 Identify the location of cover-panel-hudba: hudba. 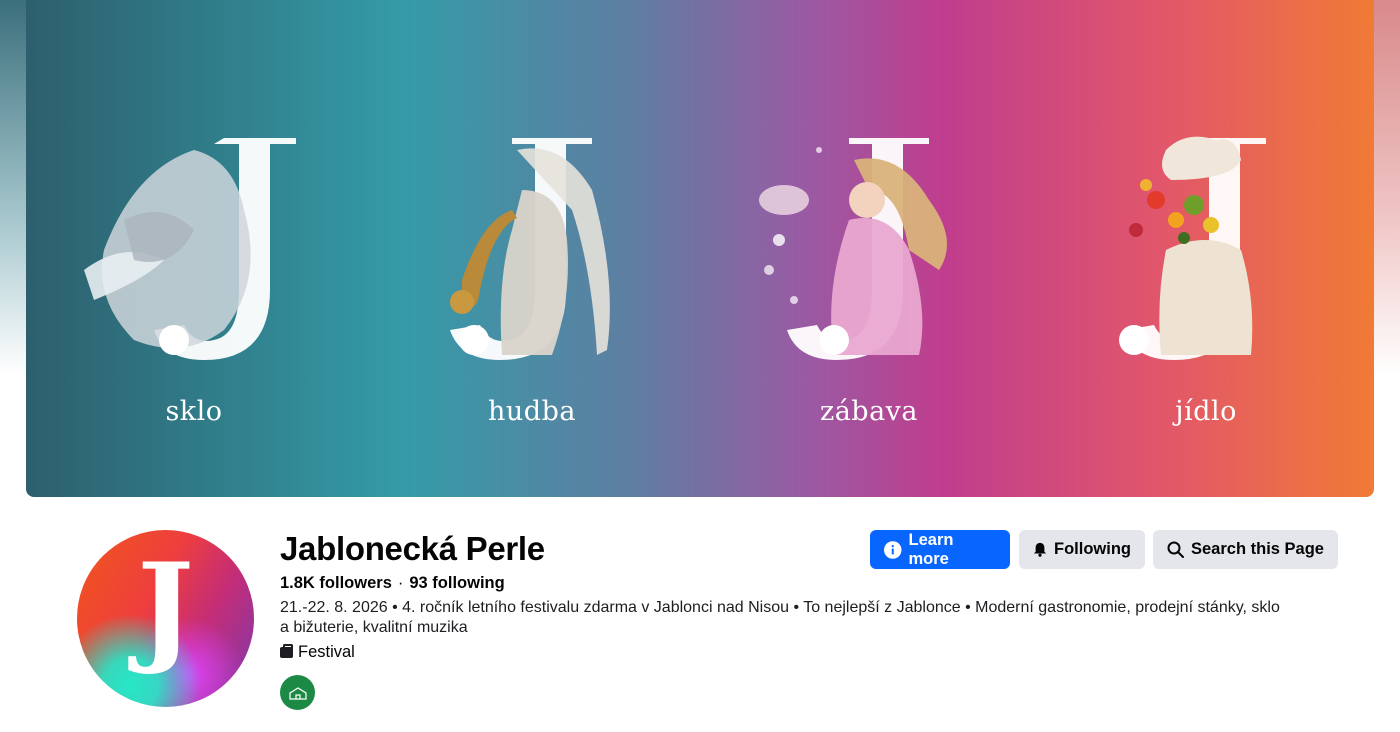
(532, 290).